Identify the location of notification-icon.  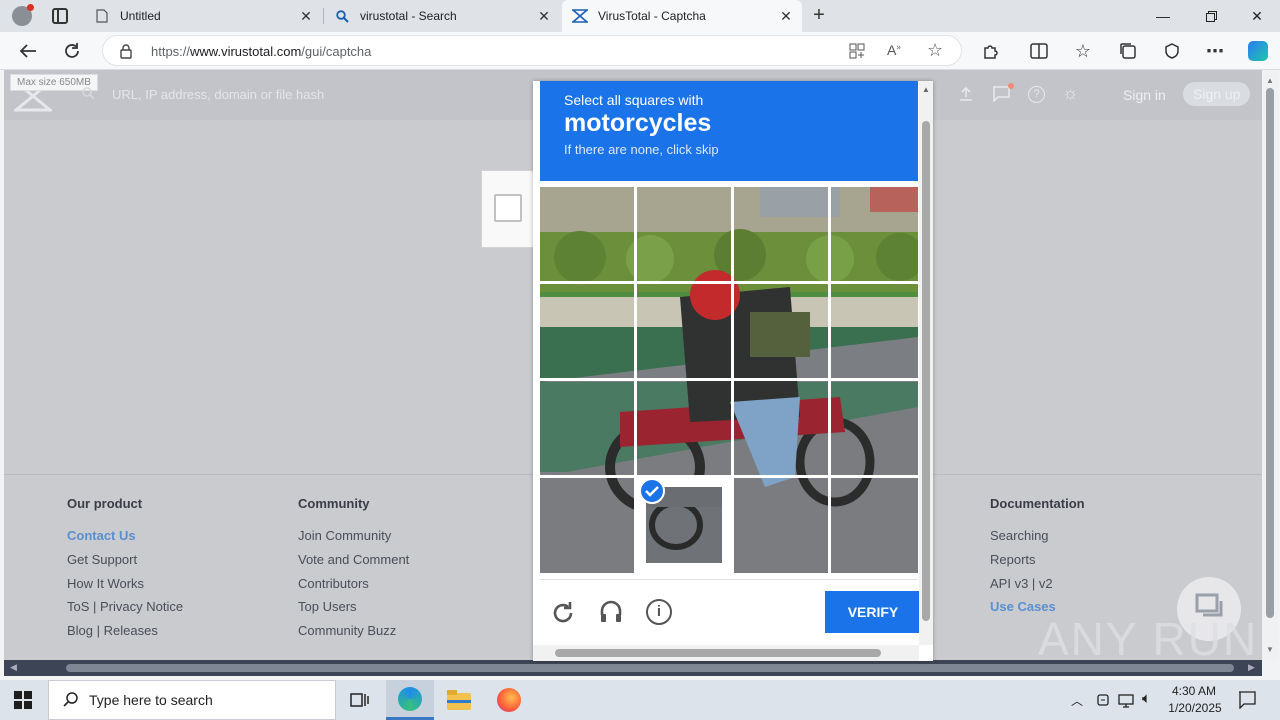
(1247, 702).